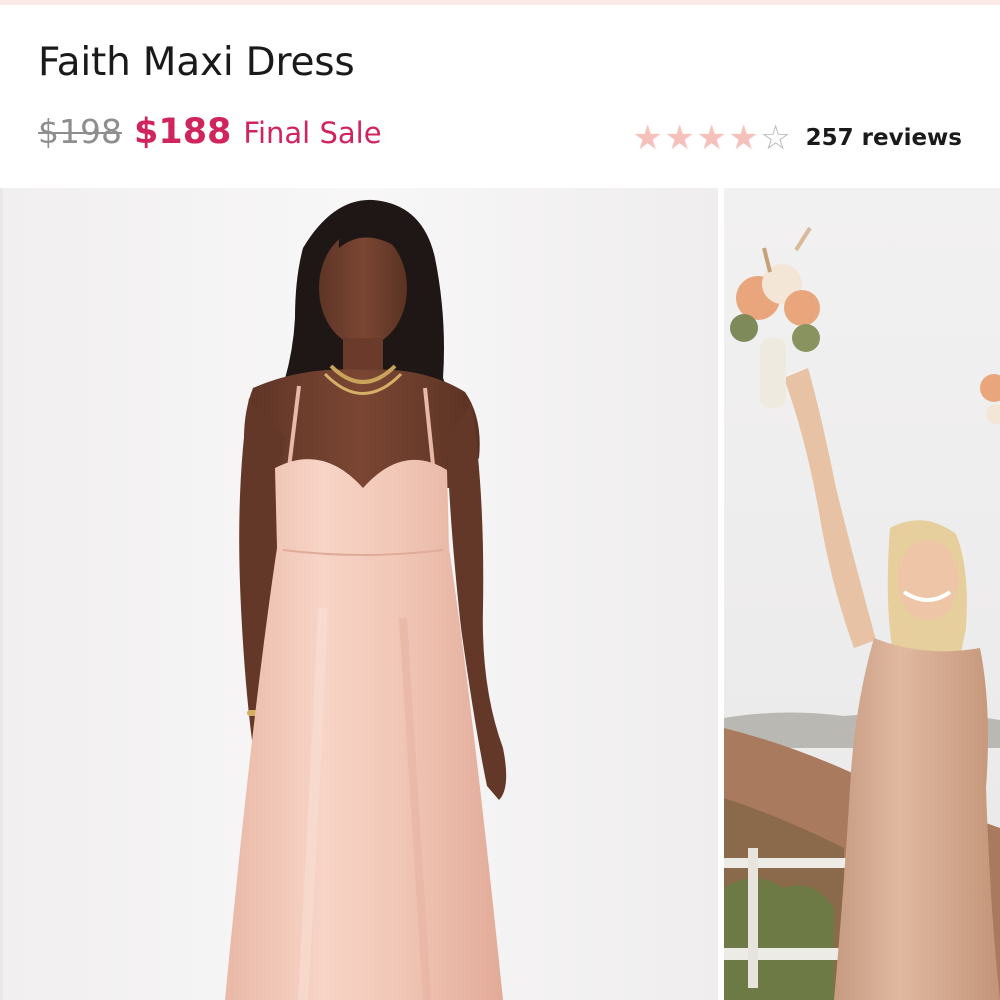 This screenshot has height=1000, width=1000. Describe the element at coordinates (182, 132) in the screenshot. I see `sale-price: $188` at that location.